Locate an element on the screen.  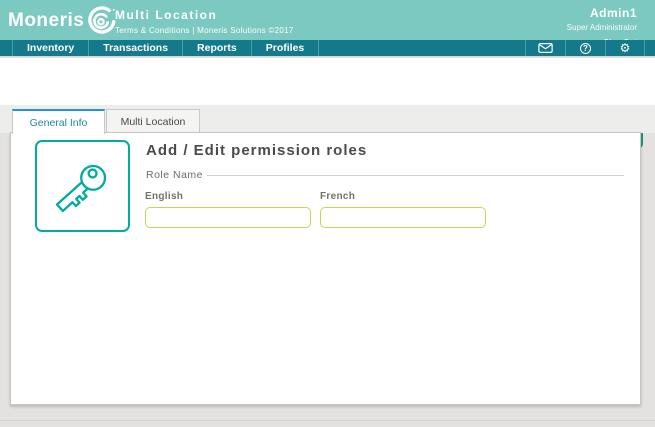
french-label: French is located at coordinates (338, 196).